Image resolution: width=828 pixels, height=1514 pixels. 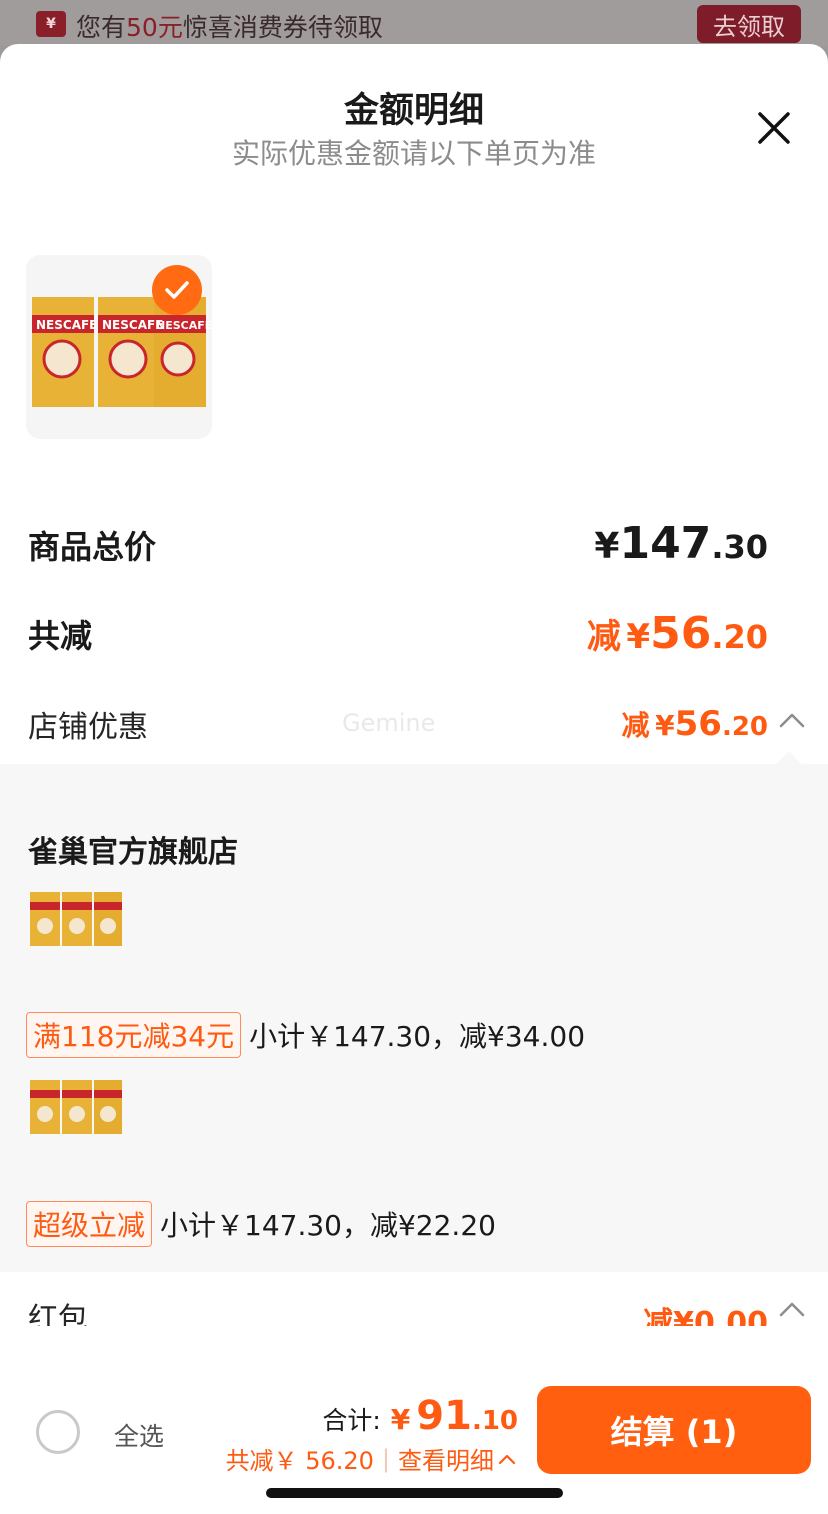 What do you see at coordinates (58, 1310) in the screenshot?
I see `red-packet-label: 红包` at bounding box center [58, 1310].